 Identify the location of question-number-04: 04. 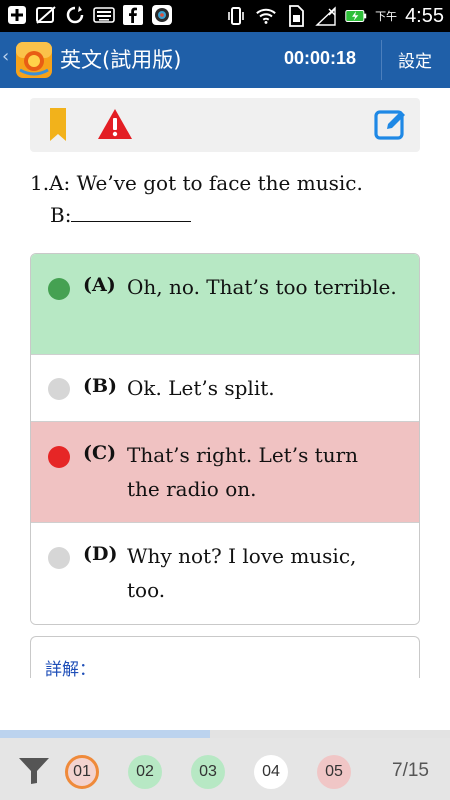
(271, 772).